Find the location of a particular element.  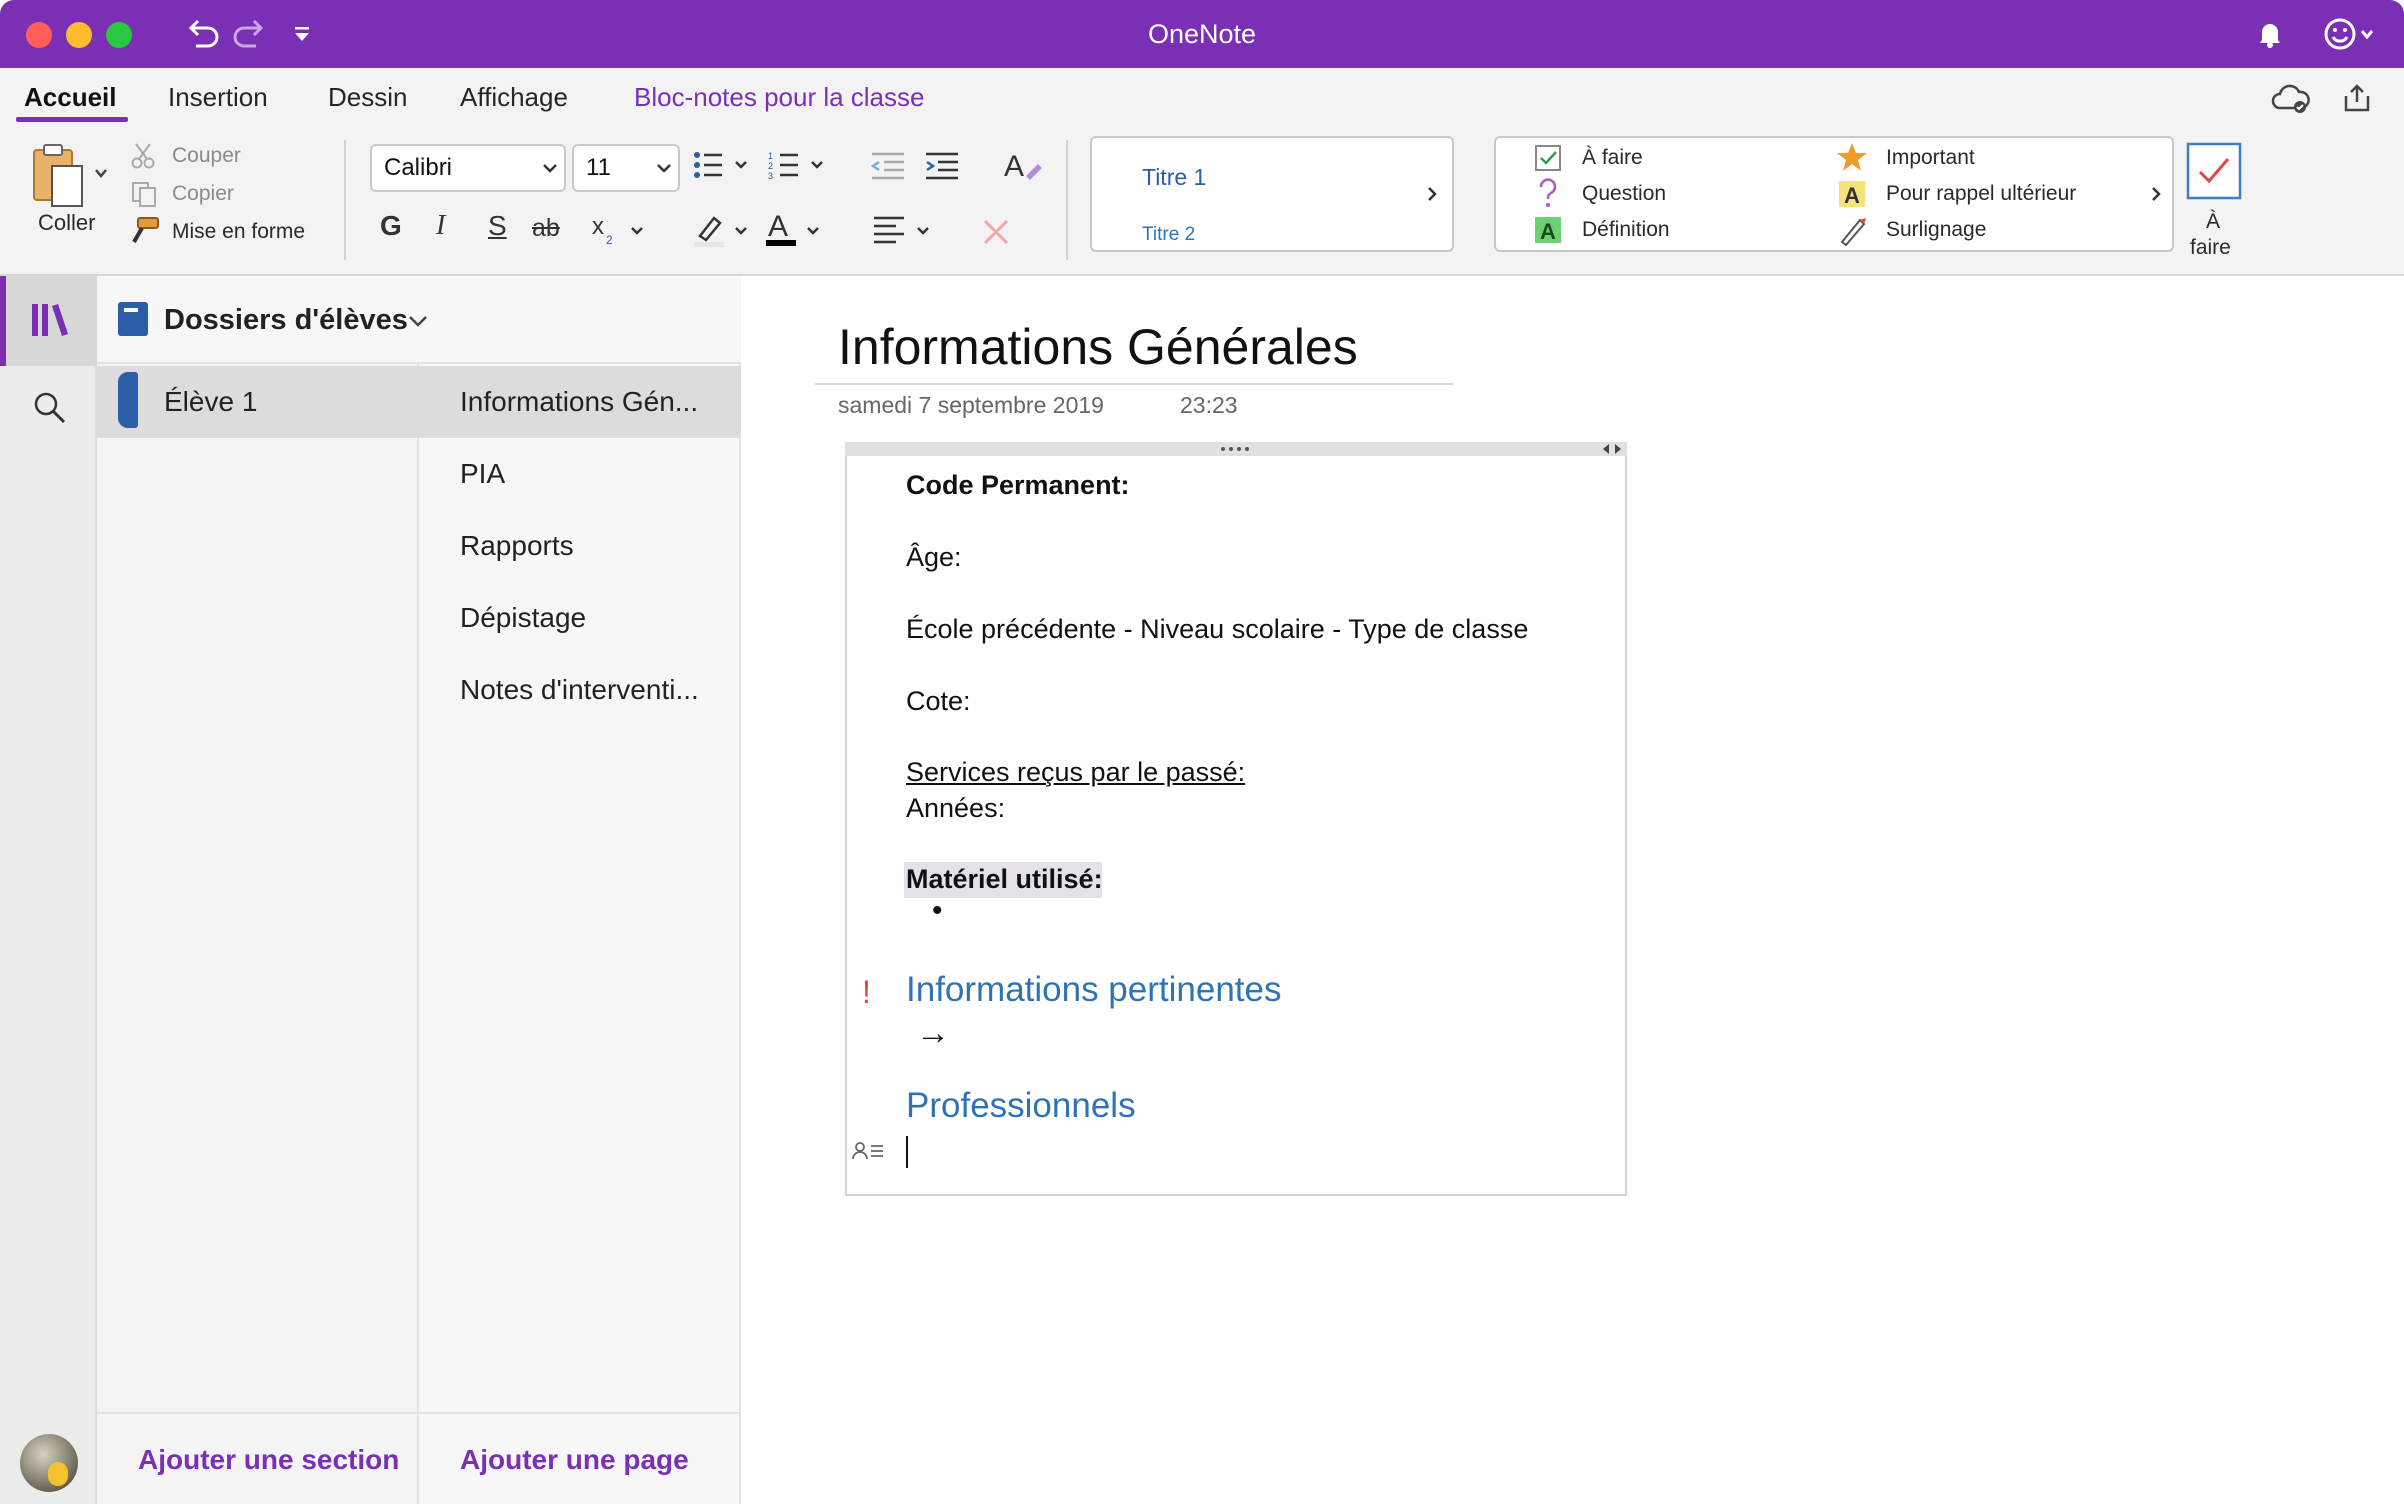

navigation-rail is located at coordinates (48, 890).